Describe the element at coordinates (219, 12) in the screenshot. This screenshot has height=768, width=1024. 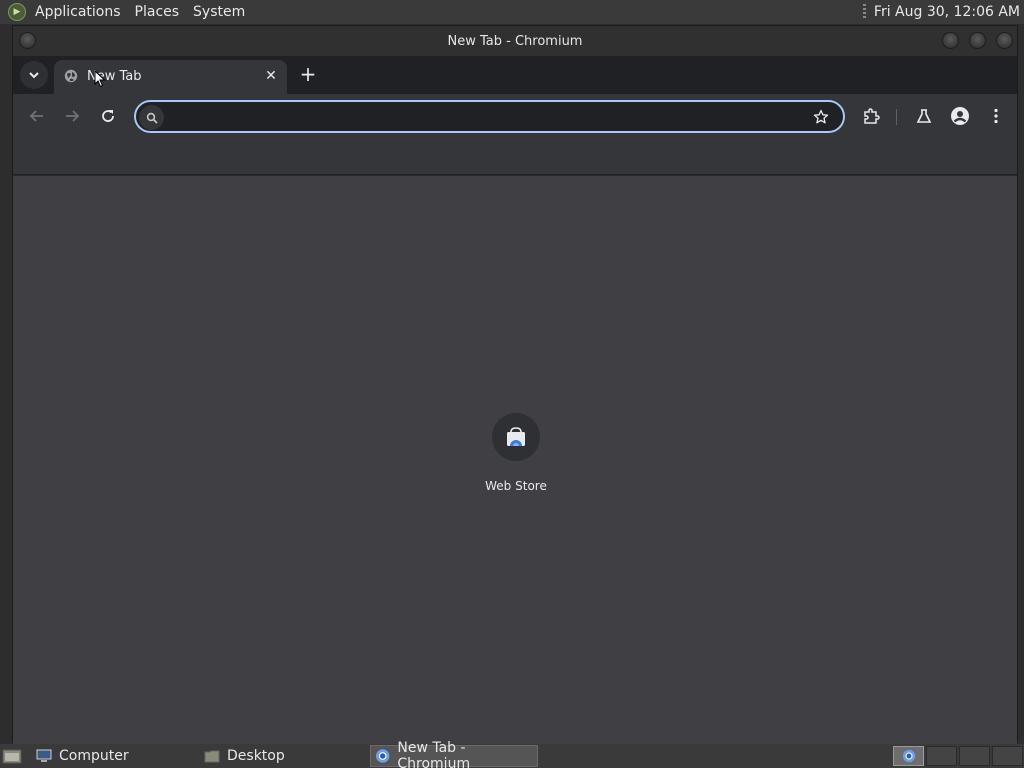
I see `menu-system: System` at that location.